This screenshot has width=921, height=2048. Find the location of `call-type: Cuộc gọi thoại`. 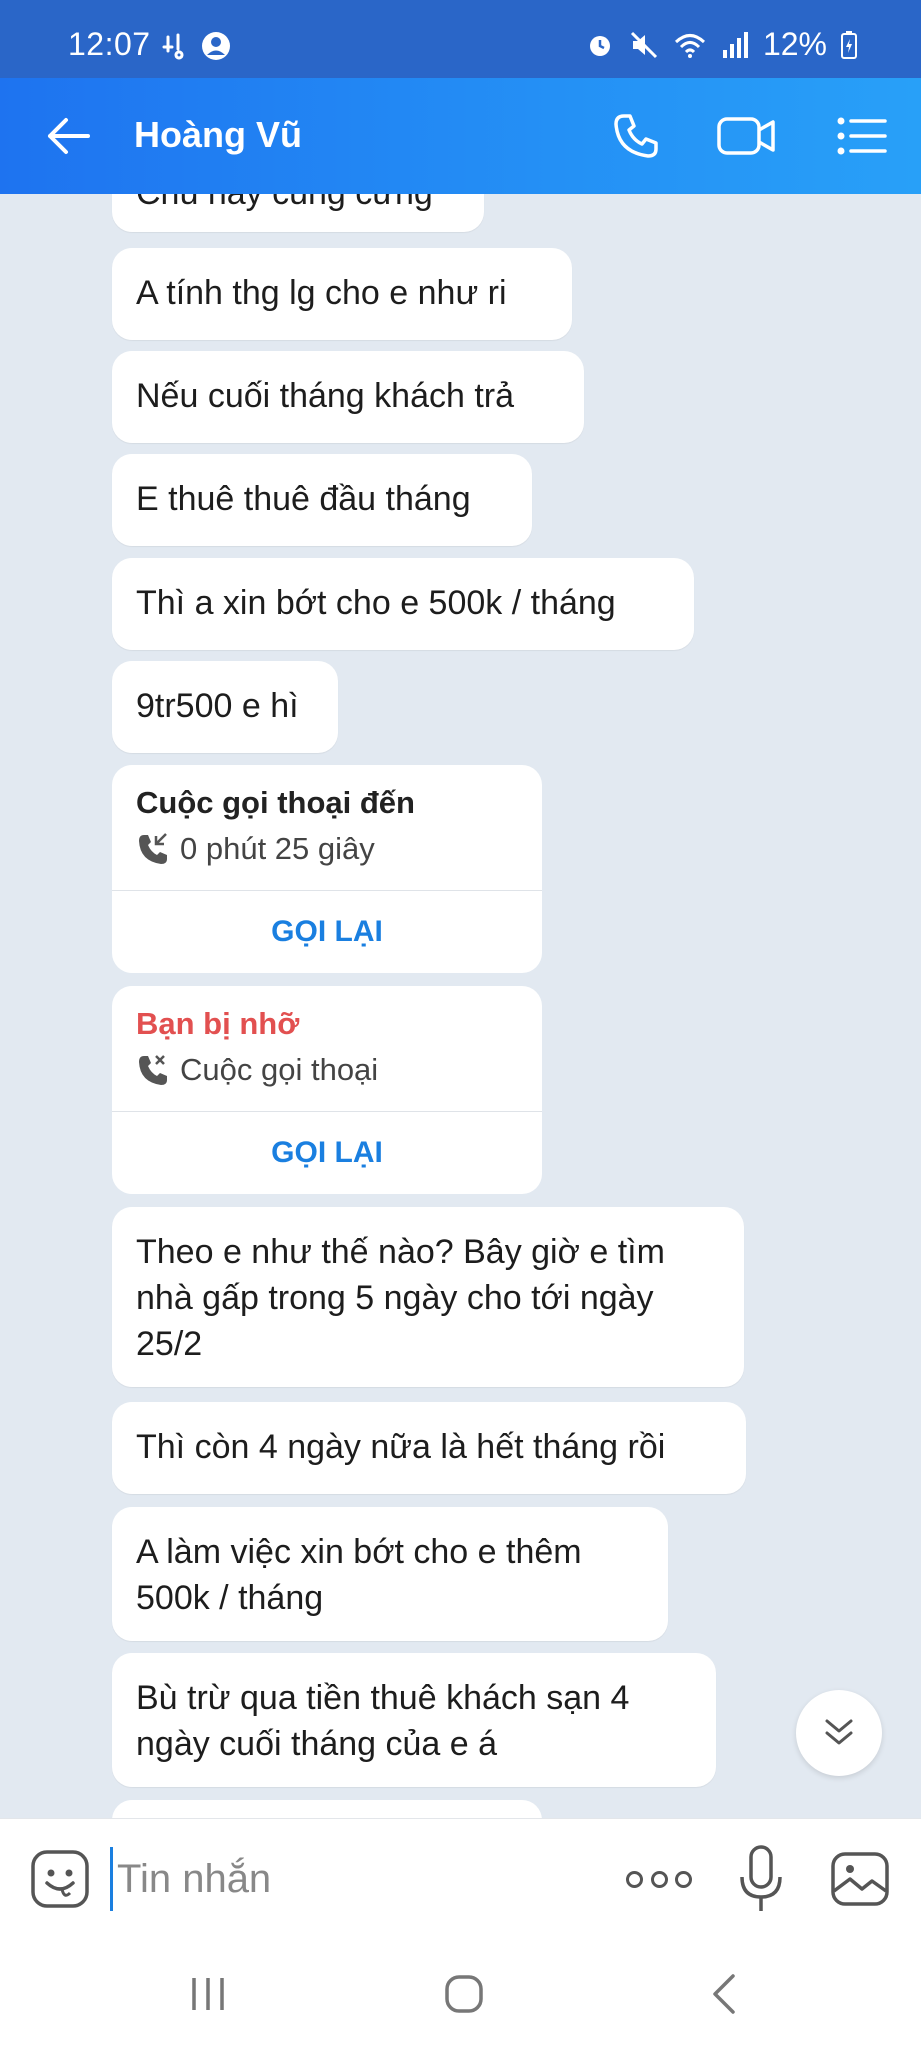

call-type: Cuộc gọi thoại is located at coordinates (279, 1069).